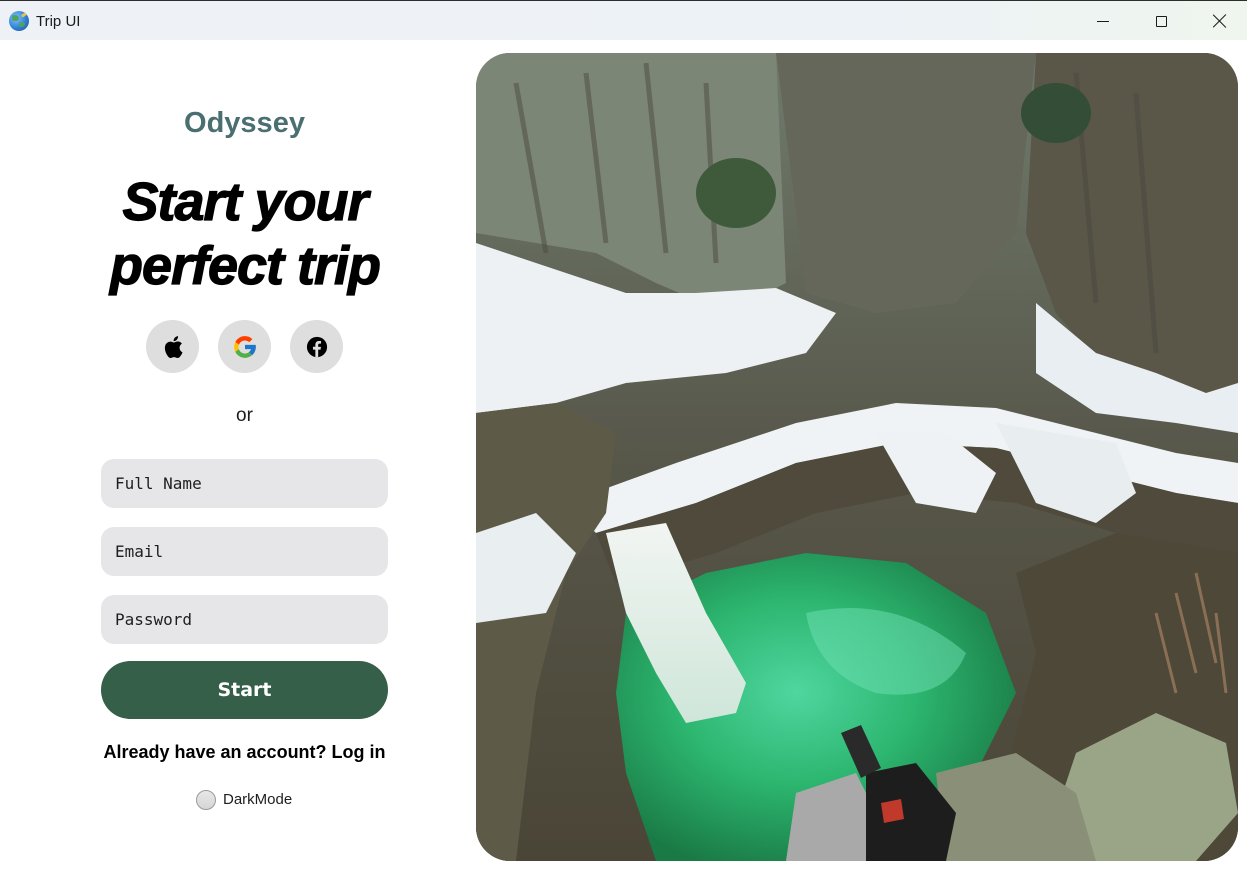 This screenshot has width=1247, height=873. I want to click on brand-title: Odyssey, so click(244, 123).